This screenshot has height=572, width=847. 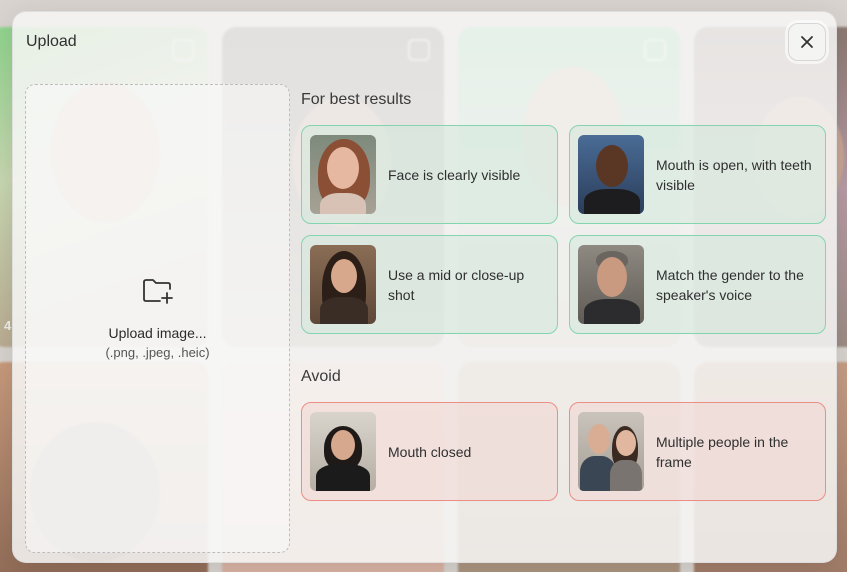 What do you see at coordinates (157, 352) in the screenshot?
I see `upload-formats: (.png, .jpeg, .heic)` at bounding box center [157, 352].